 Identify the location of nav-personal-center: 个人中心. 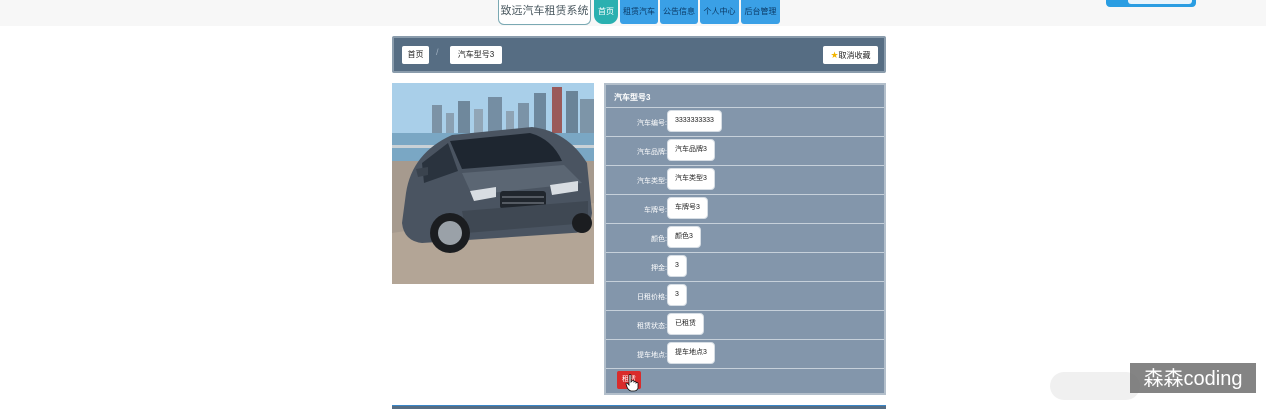
(719, 12).